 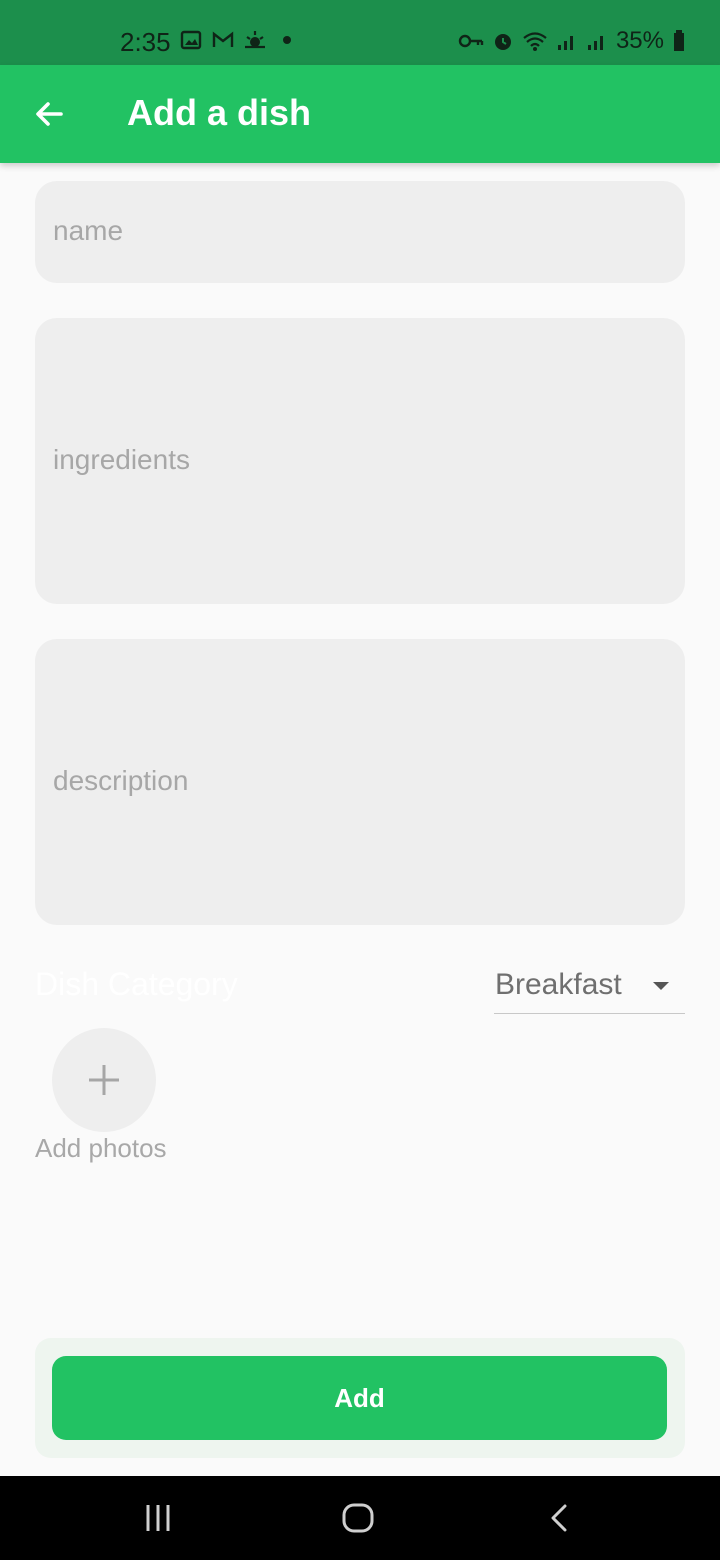 I want to click on home-button, so click(x=358, y=1518).